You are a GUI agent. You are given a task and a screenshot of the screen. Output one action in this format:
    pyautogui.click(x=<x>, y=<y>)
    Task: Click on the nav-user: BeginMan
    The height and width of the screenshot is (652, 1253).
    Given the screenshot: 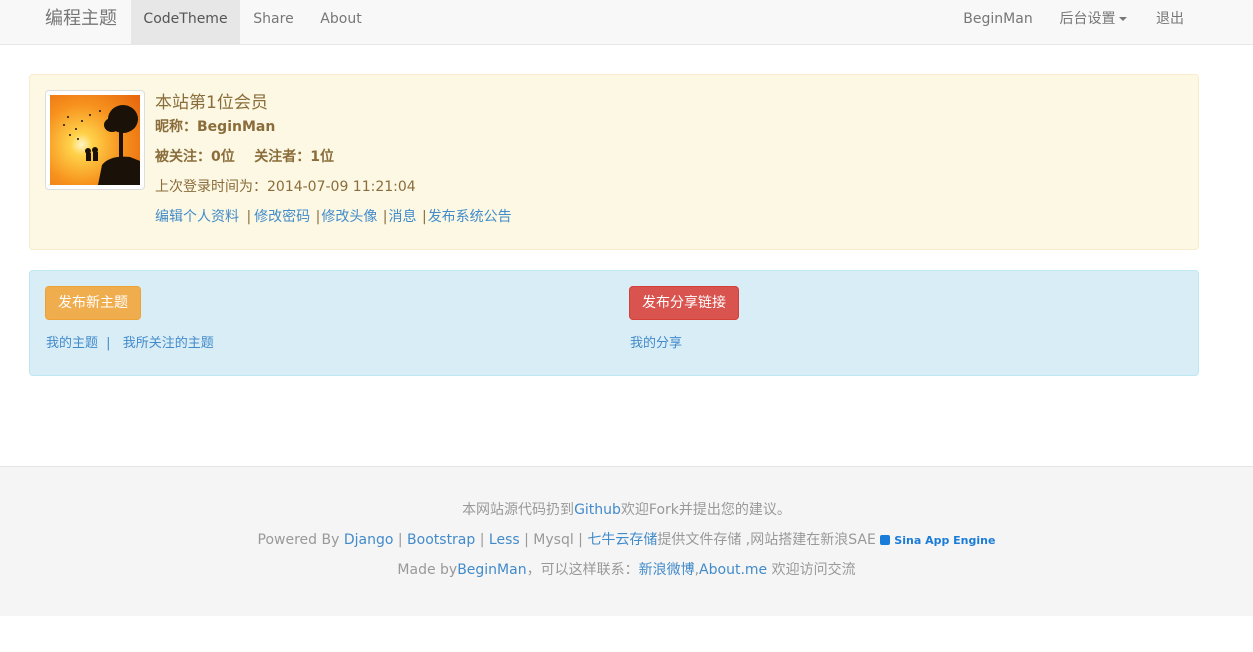 What is the action you would take?
    pyautogui.click(x=998, y=22)
    